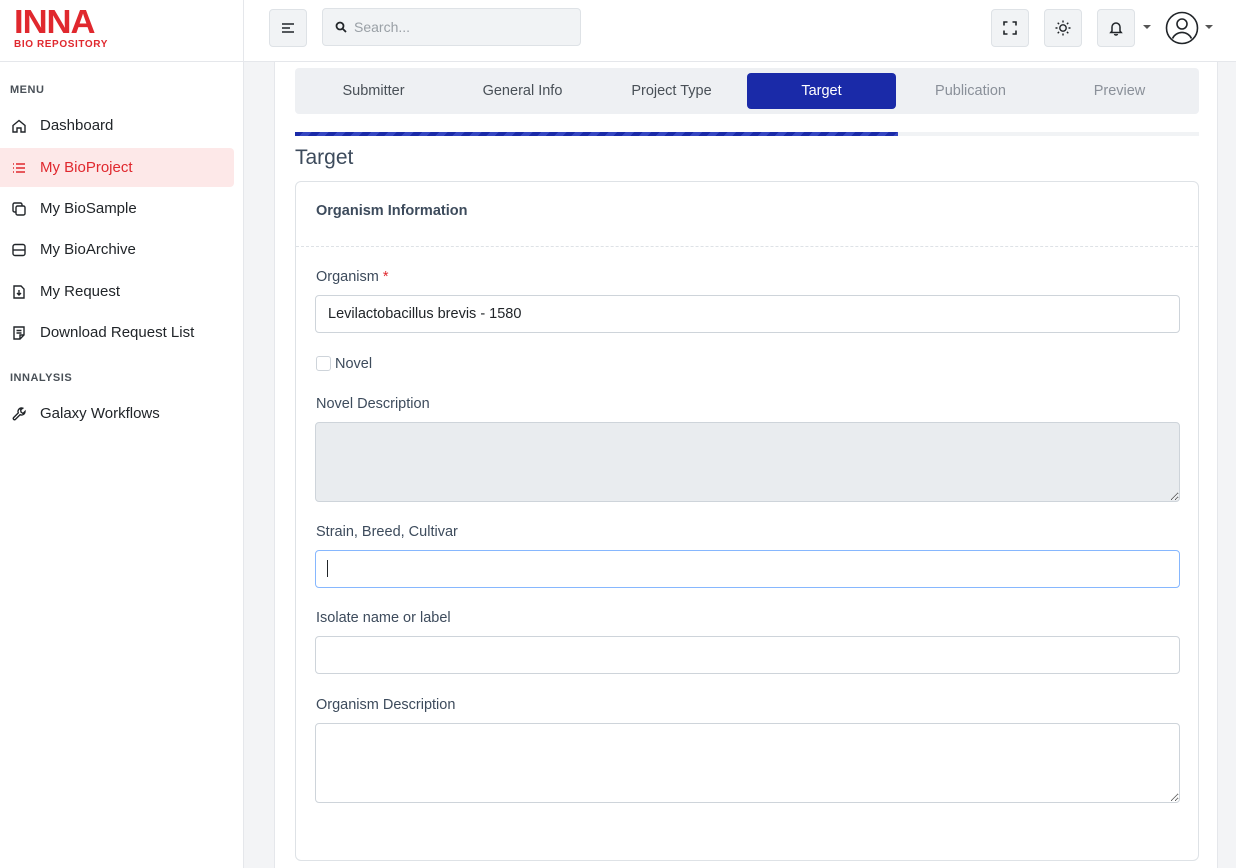 The height and width of the screenshot is (868, 1236). I want to click on required-mark: *, so click(385, 277).